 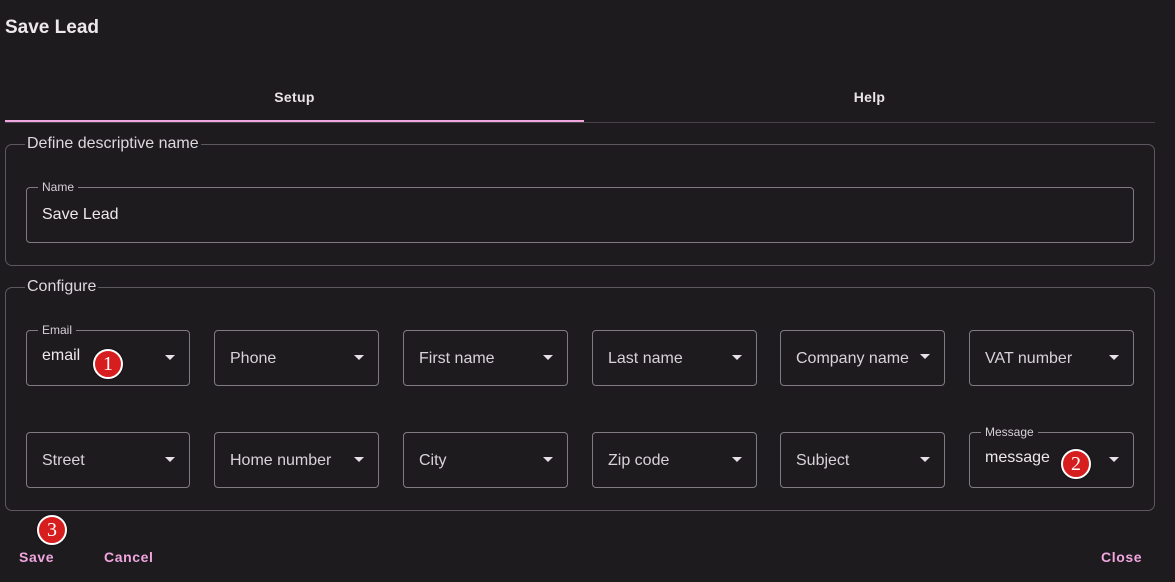 I want to click on last-name-select: Last name, so click(x=674, y=358).